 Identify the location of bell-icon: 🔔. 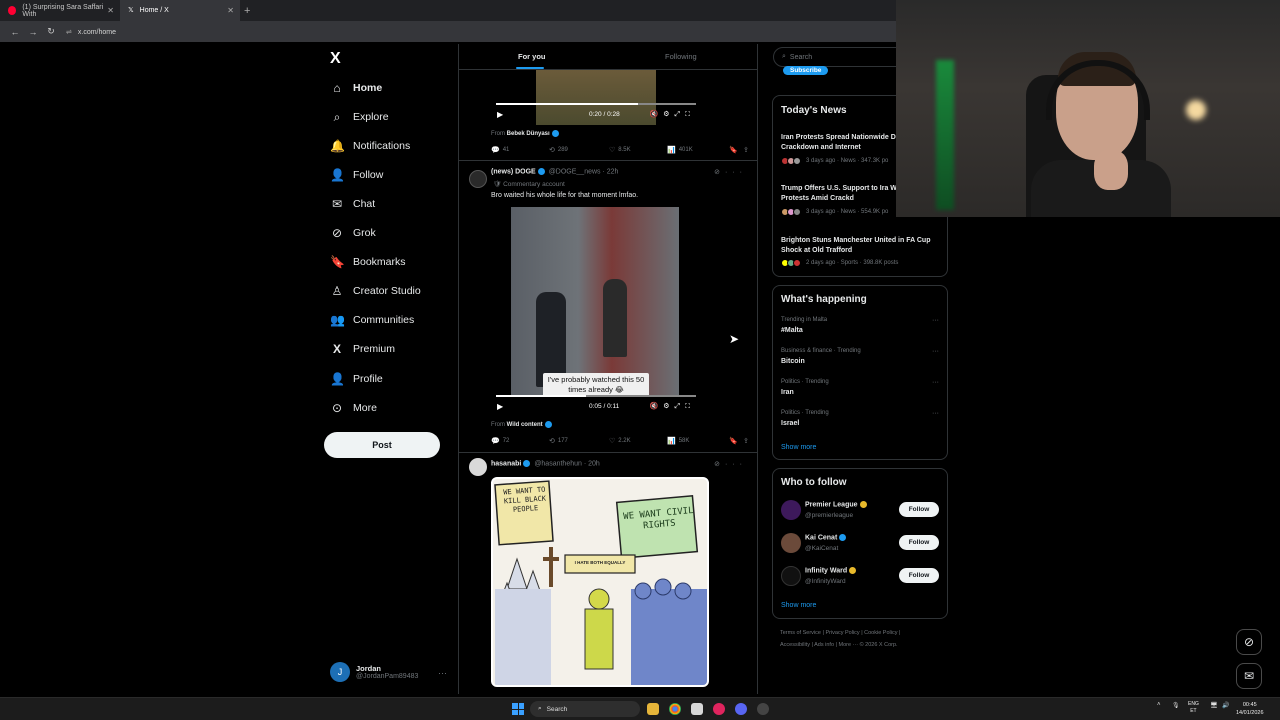
(337, 146).